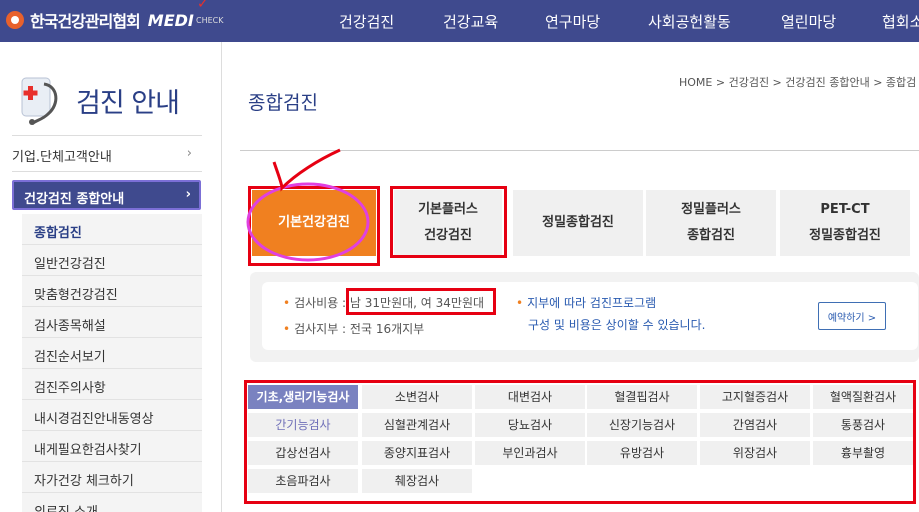  Describe the element at coordinates (210, 20) in the screenshot. I see `logo-check: CHECK` at that location.